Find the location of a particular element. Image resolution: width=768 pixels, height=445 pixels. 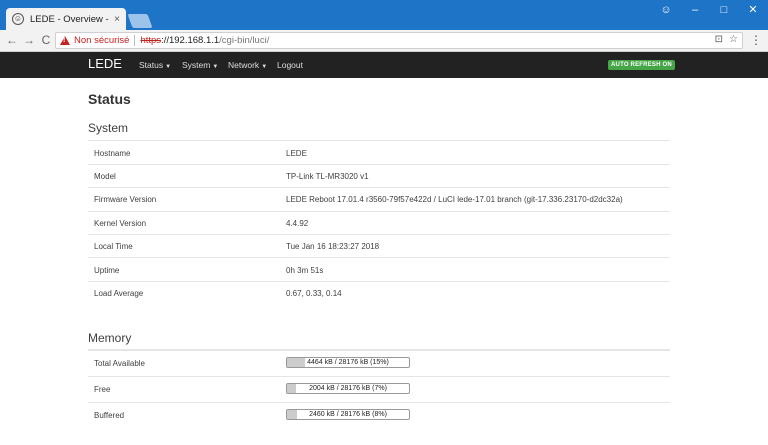

row-label: Local Time is located at coordinates (113, 246).